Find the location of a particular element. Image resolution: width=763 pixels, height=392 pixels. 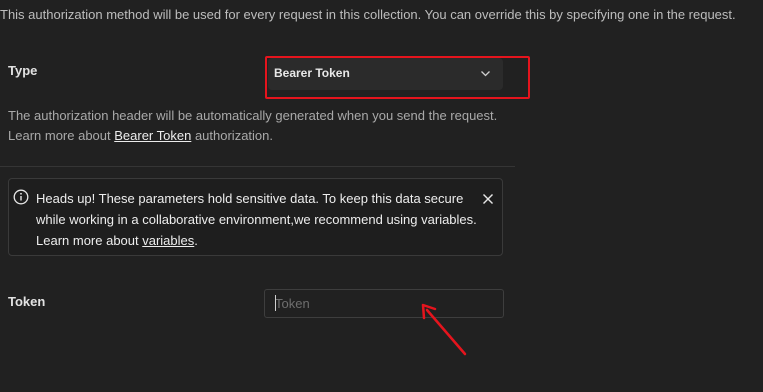

warning-learn-suffix: . is located at coordinates (196, 240).